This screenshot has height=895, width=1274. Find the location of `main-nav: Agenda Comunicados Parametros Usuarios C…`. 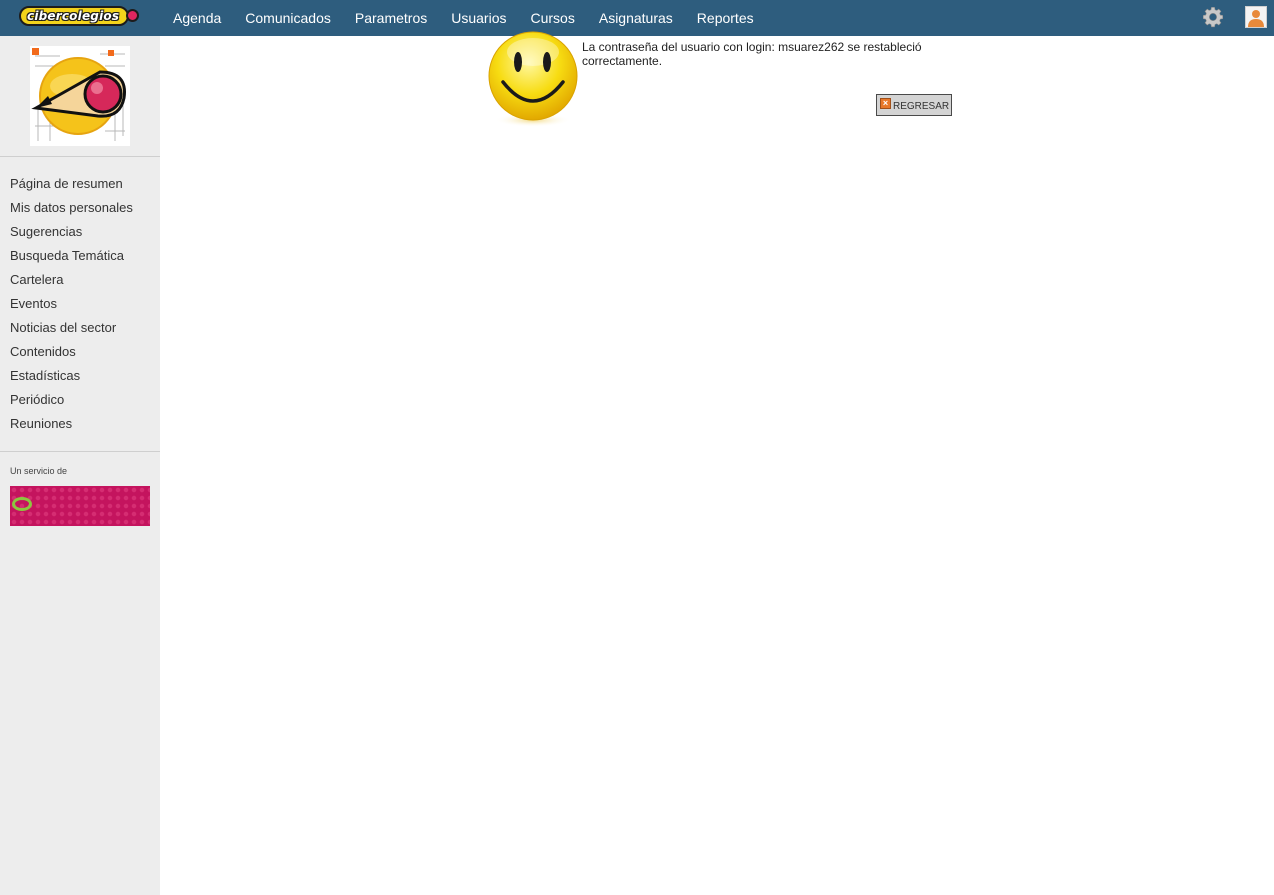

main-nav: Agenda Comunicados Parametros Usuarios C… is located at coordinates (463, 18).